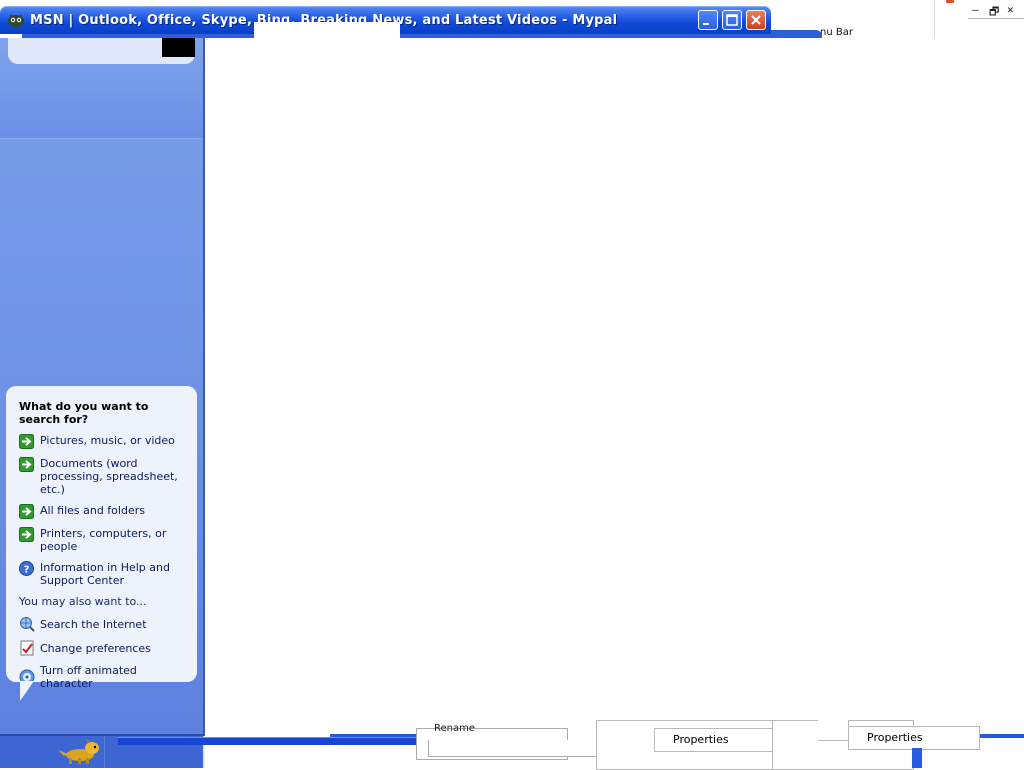 This screenshot has height=770, width=1024. Describe the element at coordinates (833, 730) in the screenshot. I see `properties-frame-fragment` at that location.